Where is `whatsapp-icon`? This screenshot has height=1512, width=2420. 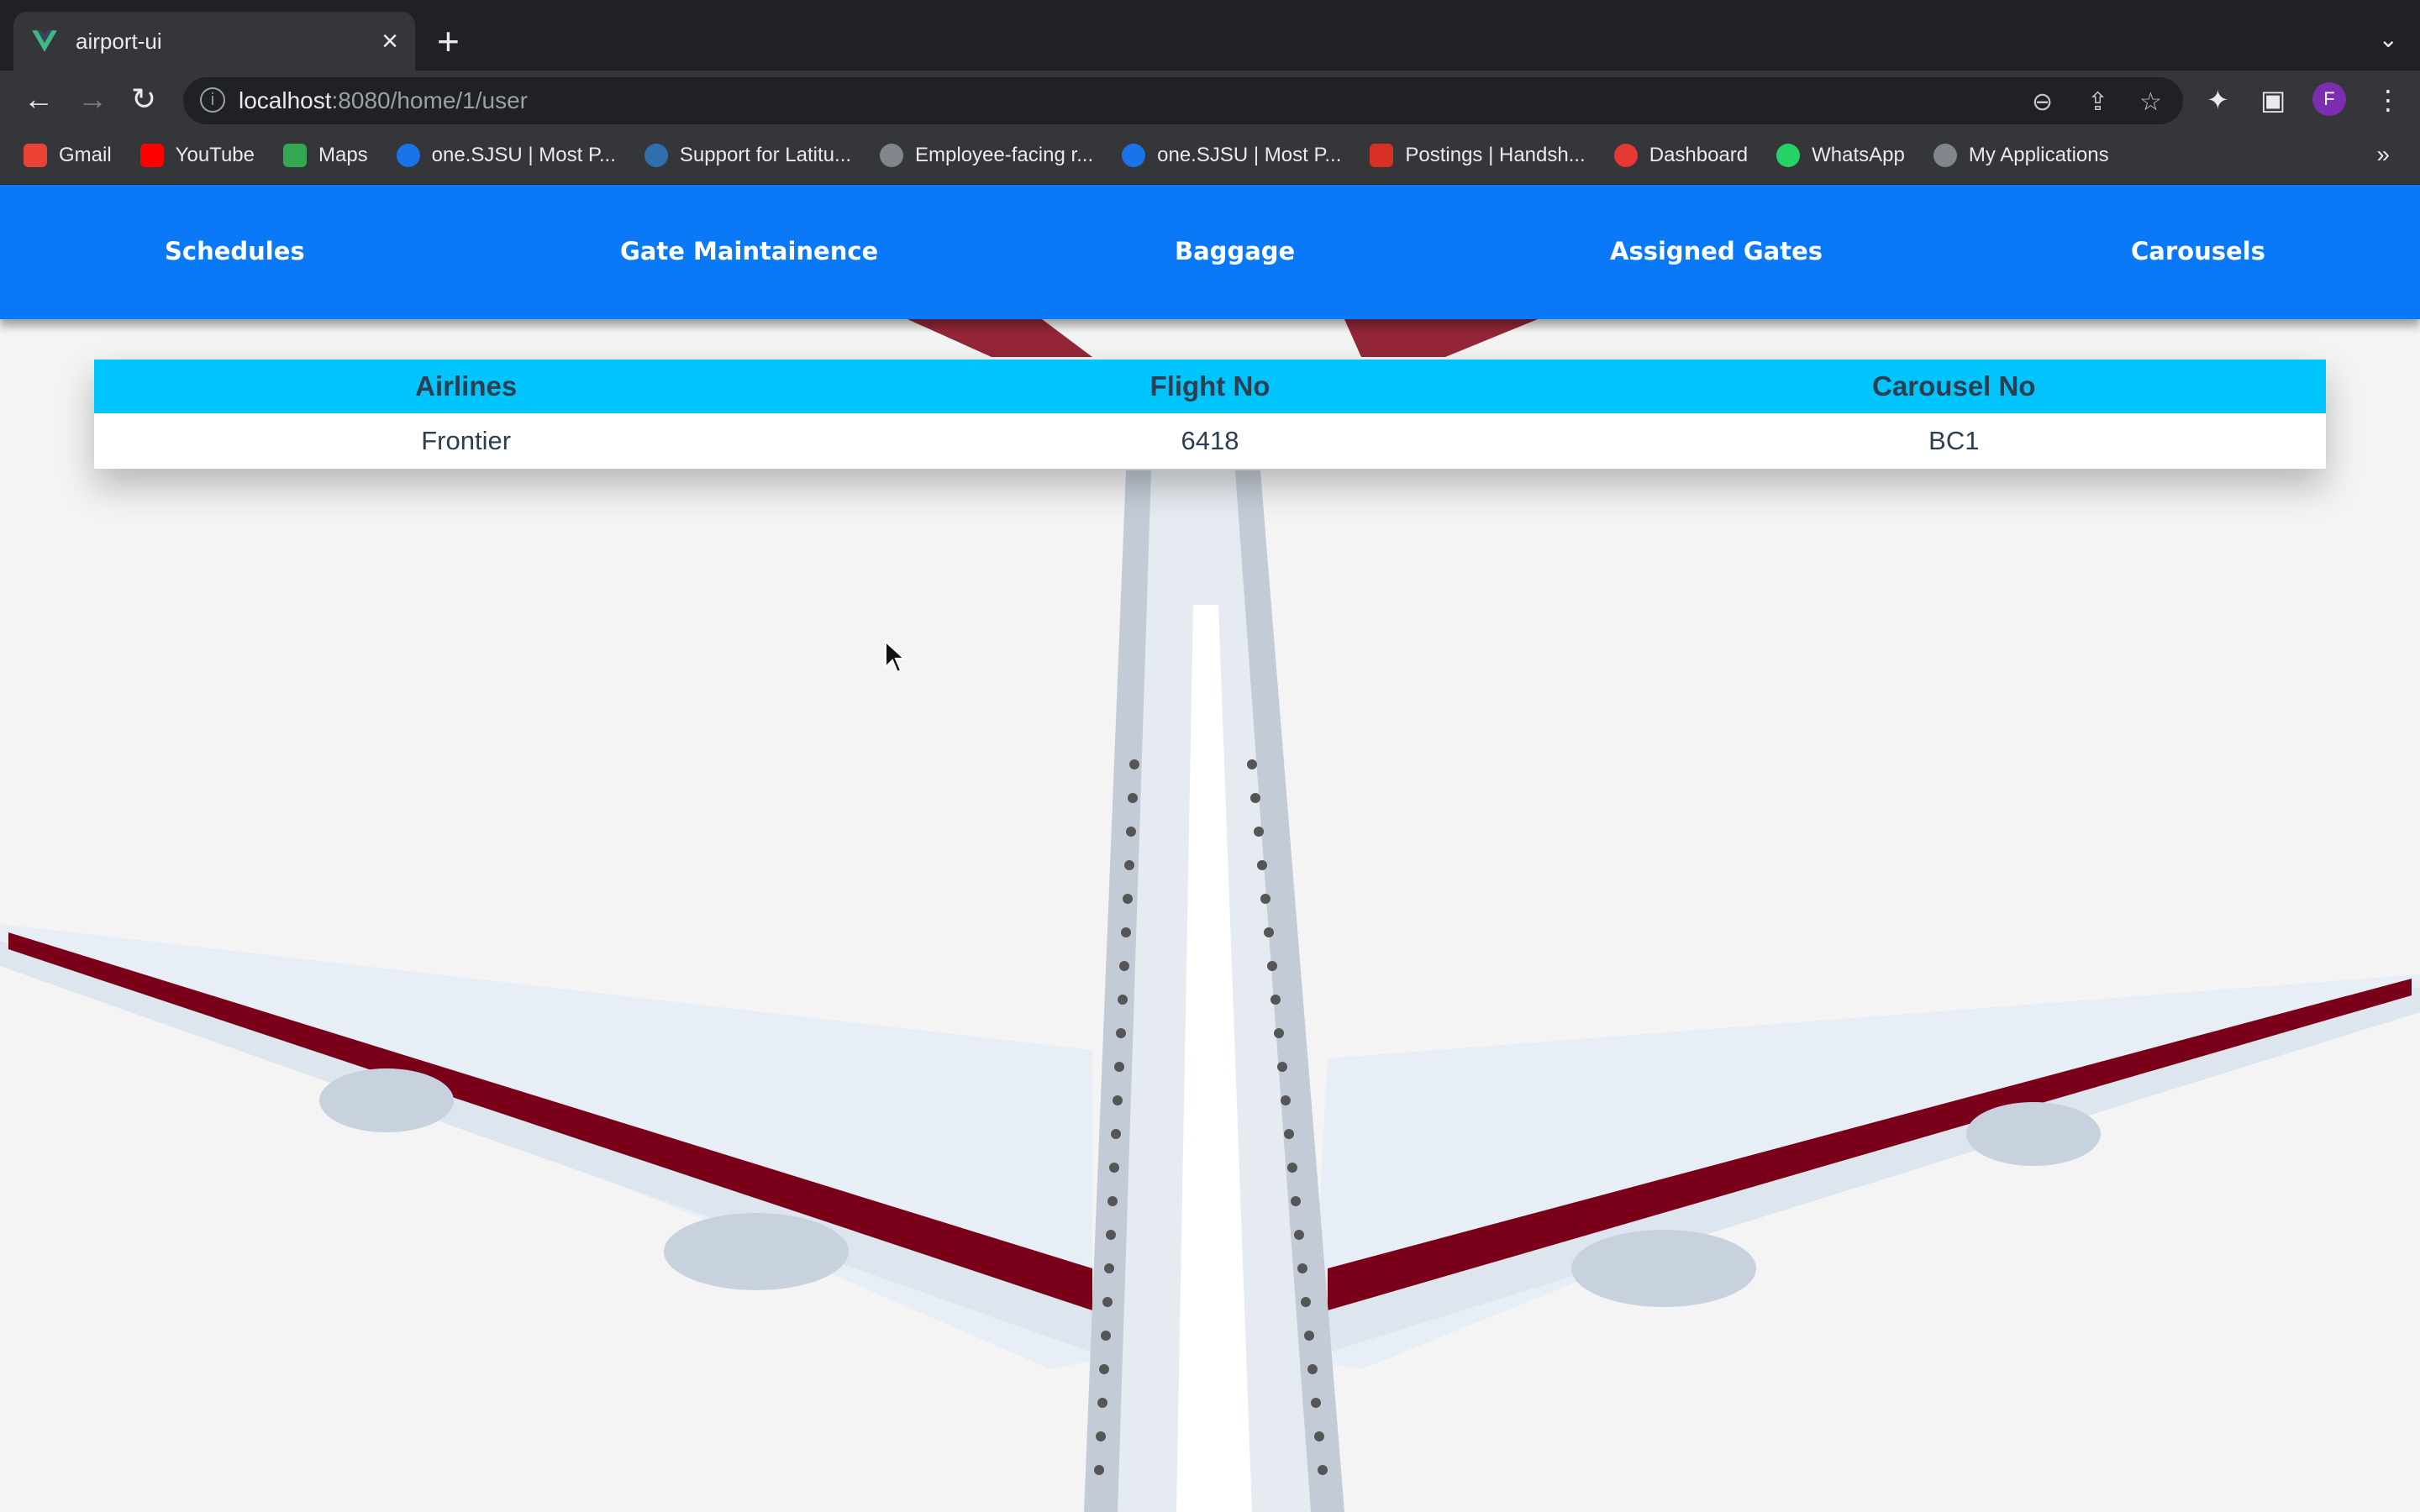
whatsapp-icon is located at coordinates (1789, 155).